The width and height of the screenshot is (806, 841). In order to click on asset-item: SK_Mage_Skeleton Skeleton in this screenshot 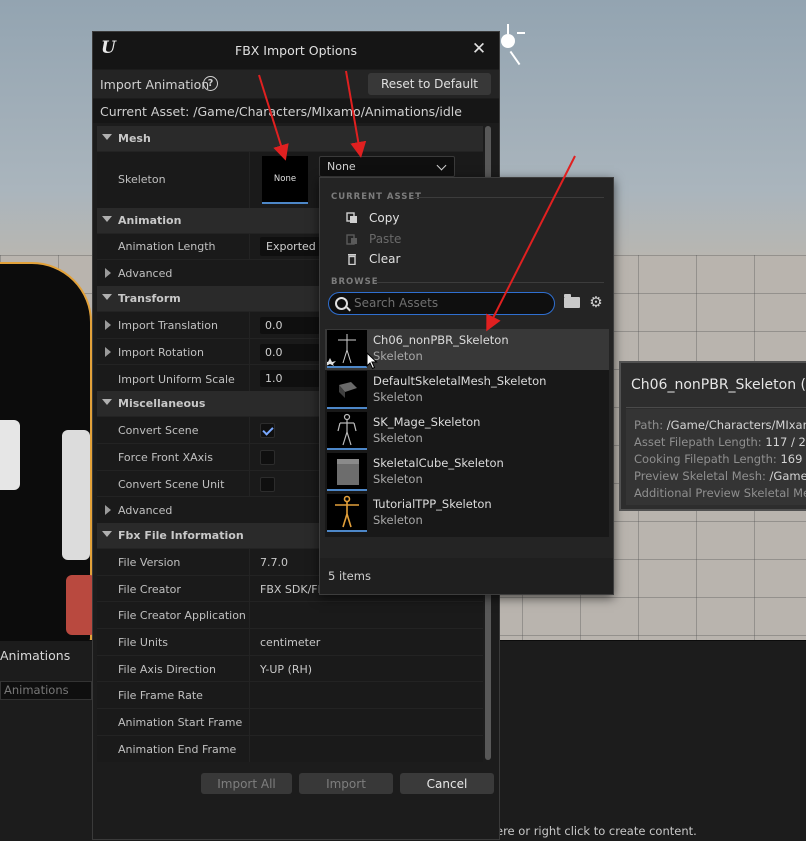, I will do `click(467, 431)`.